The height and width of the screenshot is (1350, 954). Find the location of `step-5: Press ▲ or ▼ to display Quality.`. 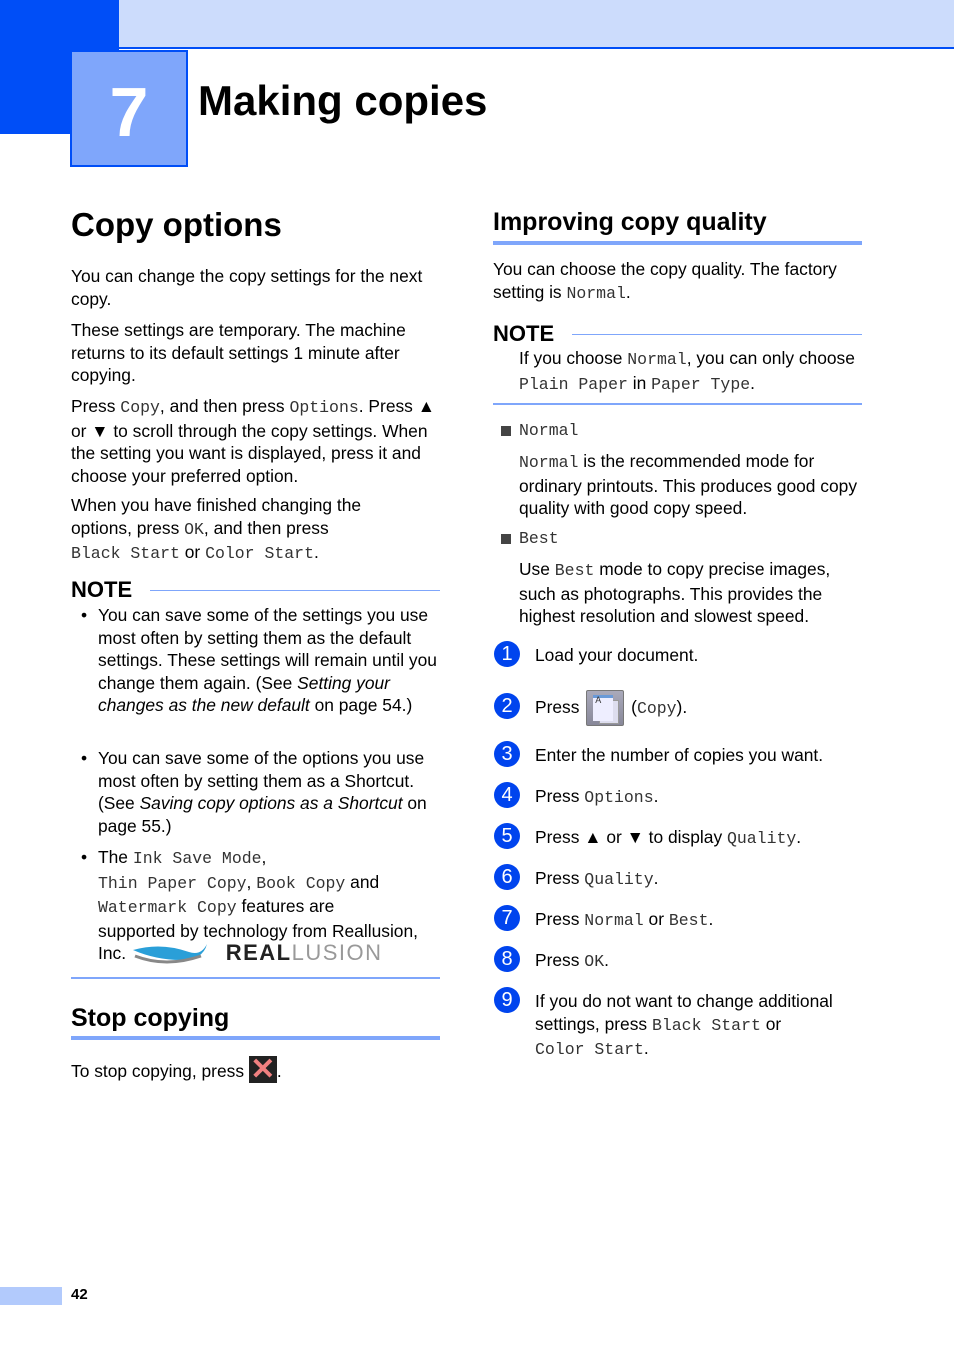

step-5: Press ▲ or ▼ to display Quality. is located at coordinates (668, 837).